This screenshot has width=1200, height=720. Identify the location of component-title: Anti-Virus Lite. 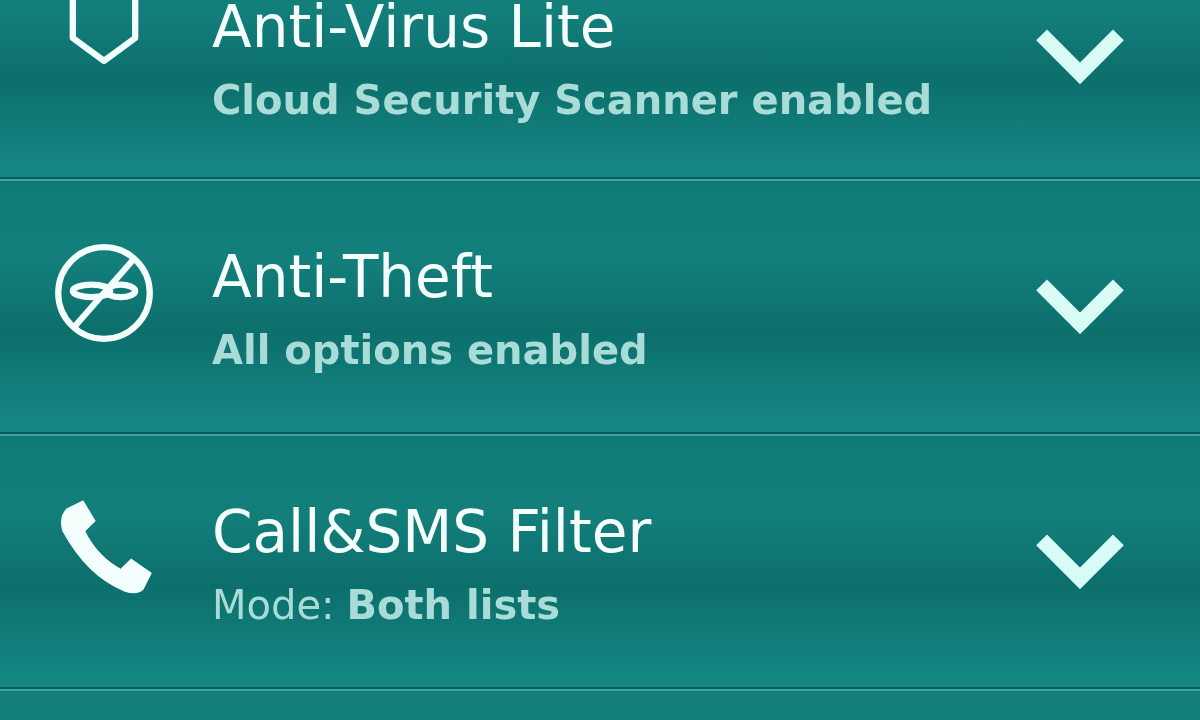
(414, 30).